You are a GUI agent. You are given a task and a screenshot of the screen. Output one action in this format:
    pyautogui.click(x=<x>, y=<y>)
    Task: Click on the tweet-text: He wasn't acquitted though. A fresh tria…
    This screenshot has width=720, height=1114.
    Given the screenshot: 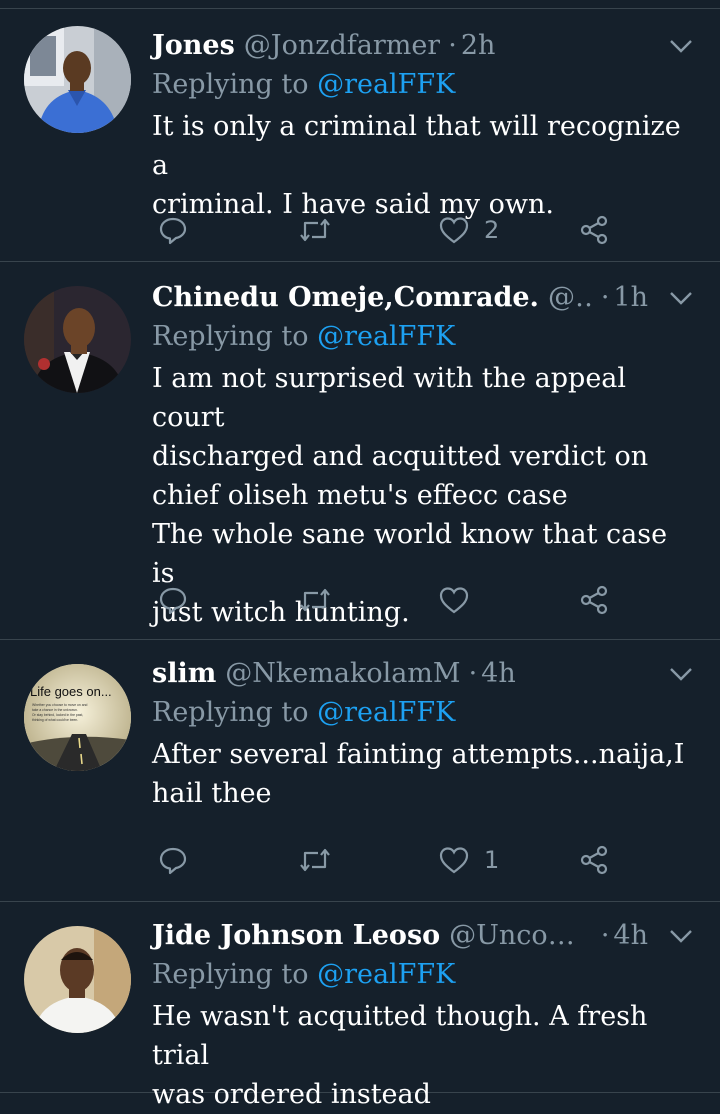 What is the action you would take?
    pyautogui.click(x=423, y=1055)
    